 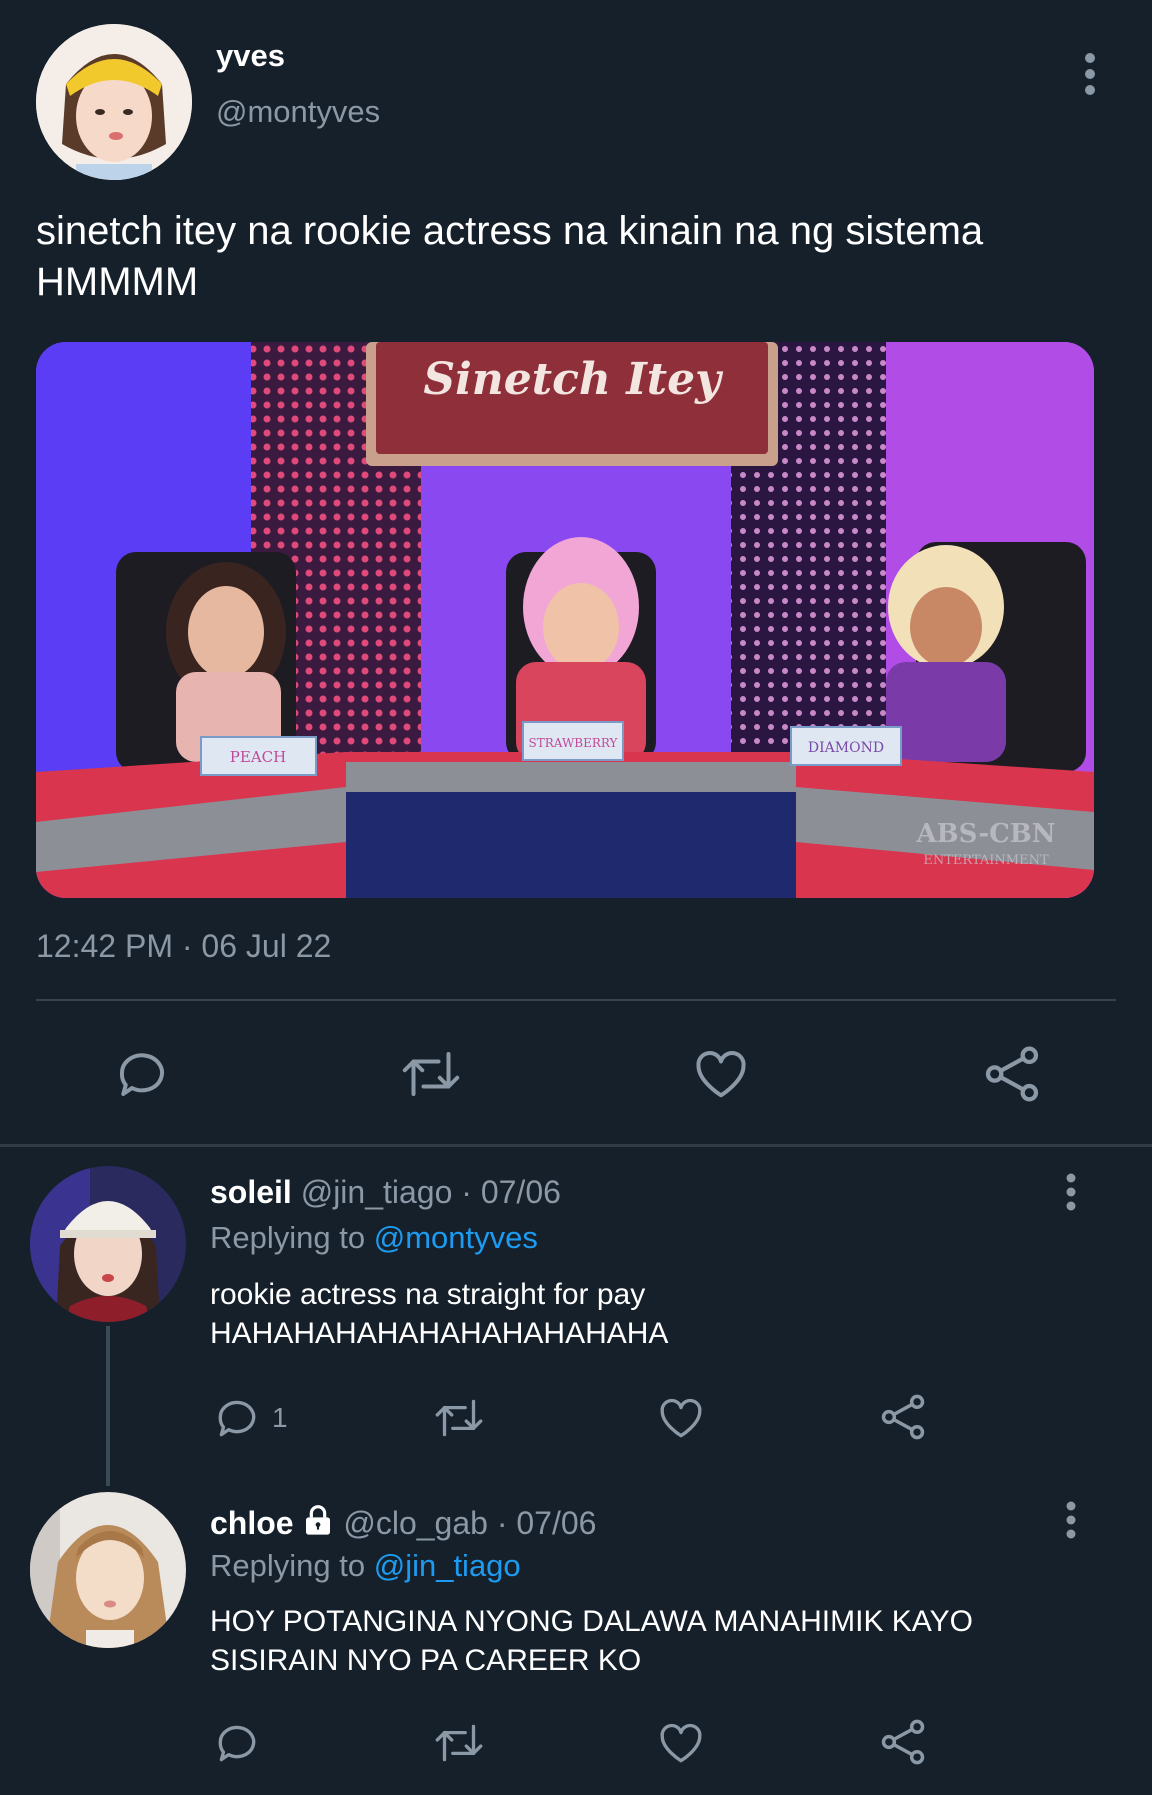 I want to click on nameplate-1: PEACH, so click(x=258, y=757).